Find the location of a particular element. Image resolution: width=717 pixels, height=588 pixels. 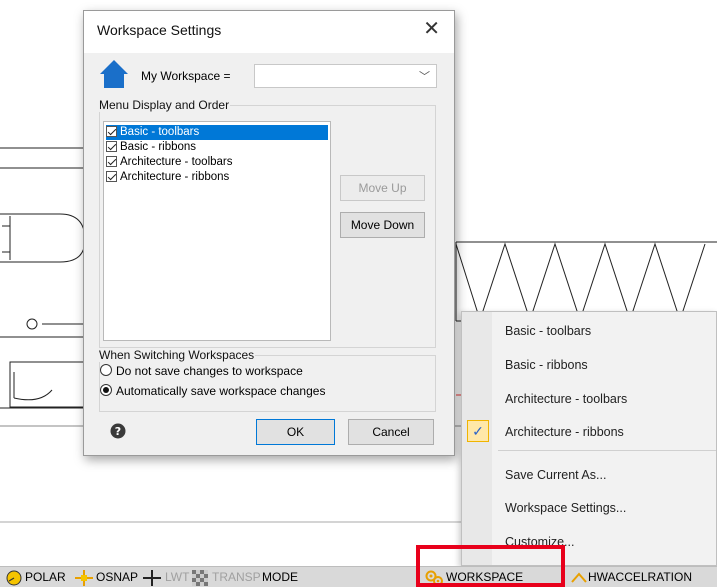

switching-workspaces-group: When Switching Workspaces is located at coordinates (267, 380).